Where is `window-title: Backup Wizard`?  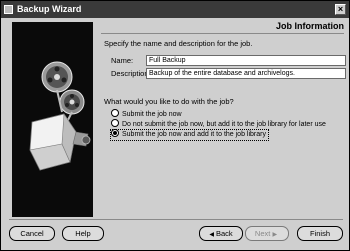
window-title: Backup Wizard is located at coordinates (49, 9).